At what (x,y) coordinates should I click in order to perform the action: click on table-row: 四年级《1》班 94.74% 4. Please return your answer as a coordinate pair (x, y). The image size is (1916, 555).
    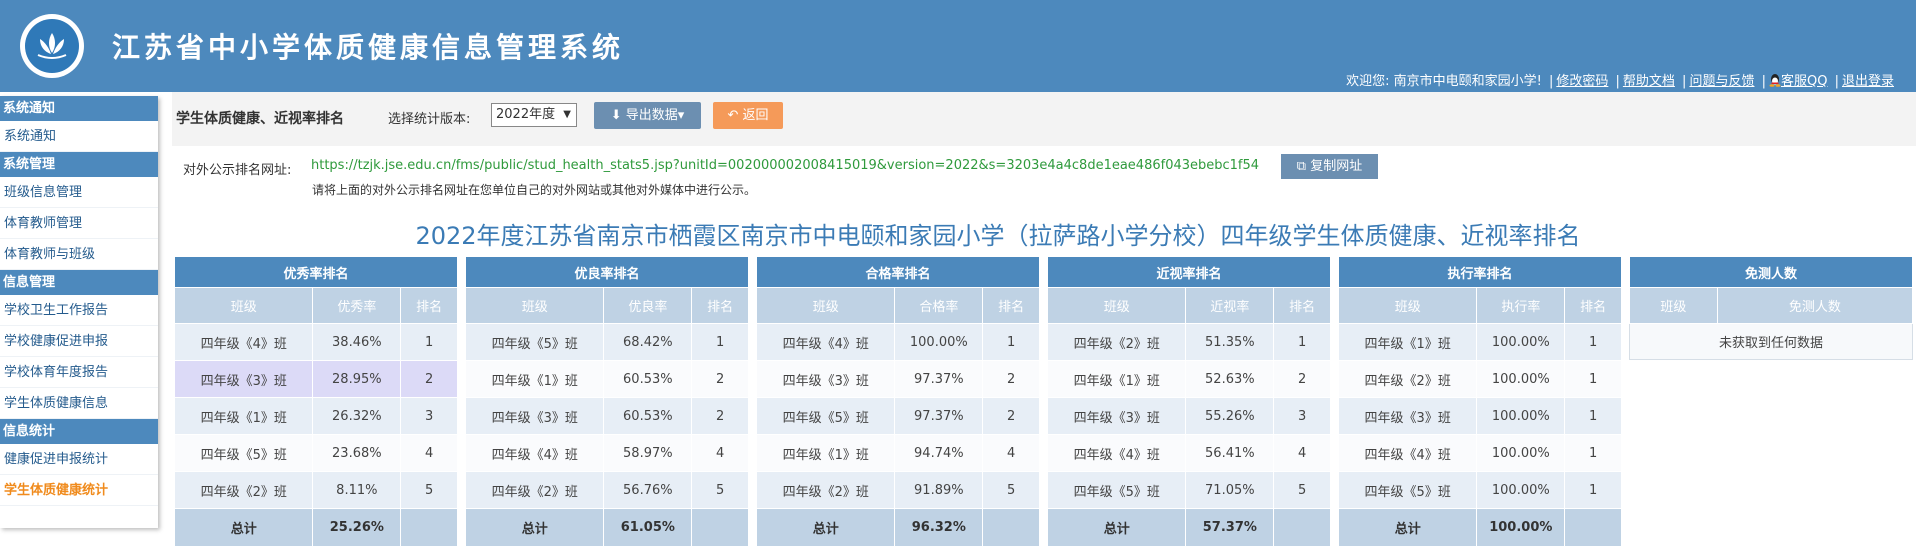
    Looking at the image, I should click on (897, 453).